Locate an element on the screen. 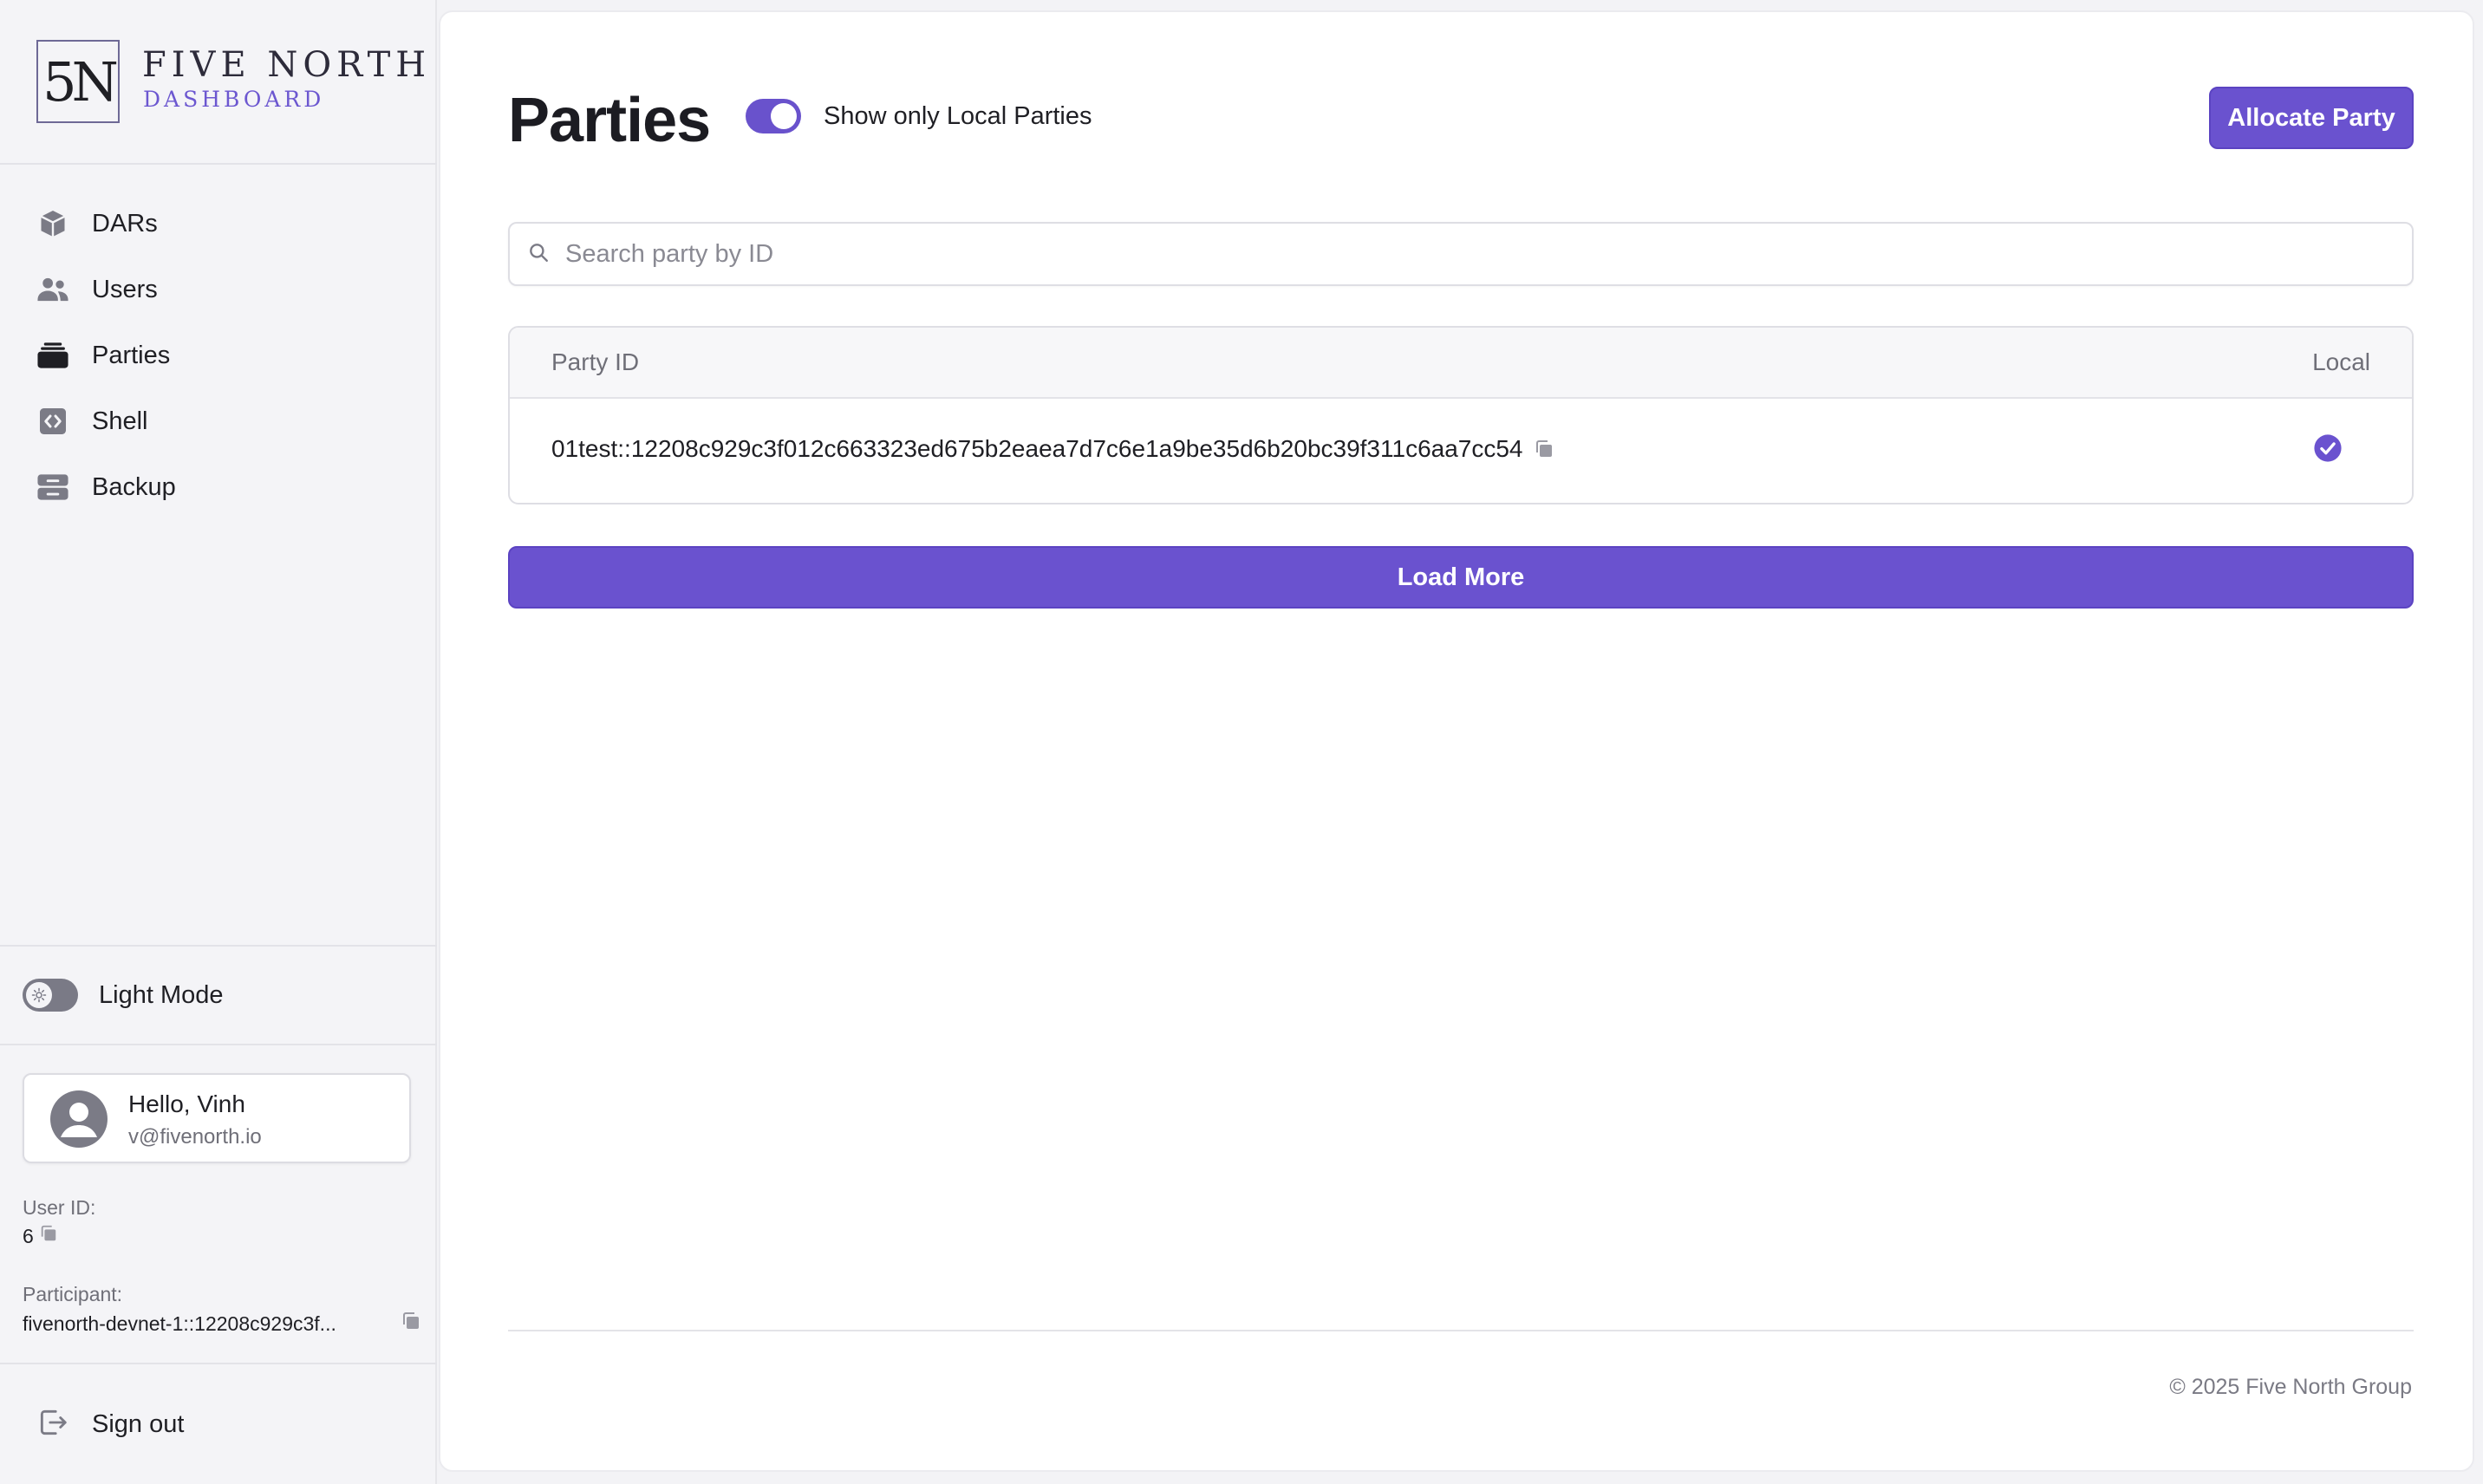 The width and height of the screenshot is (2483, 1484). footer-divider is located at coordinates (1461, 1330).